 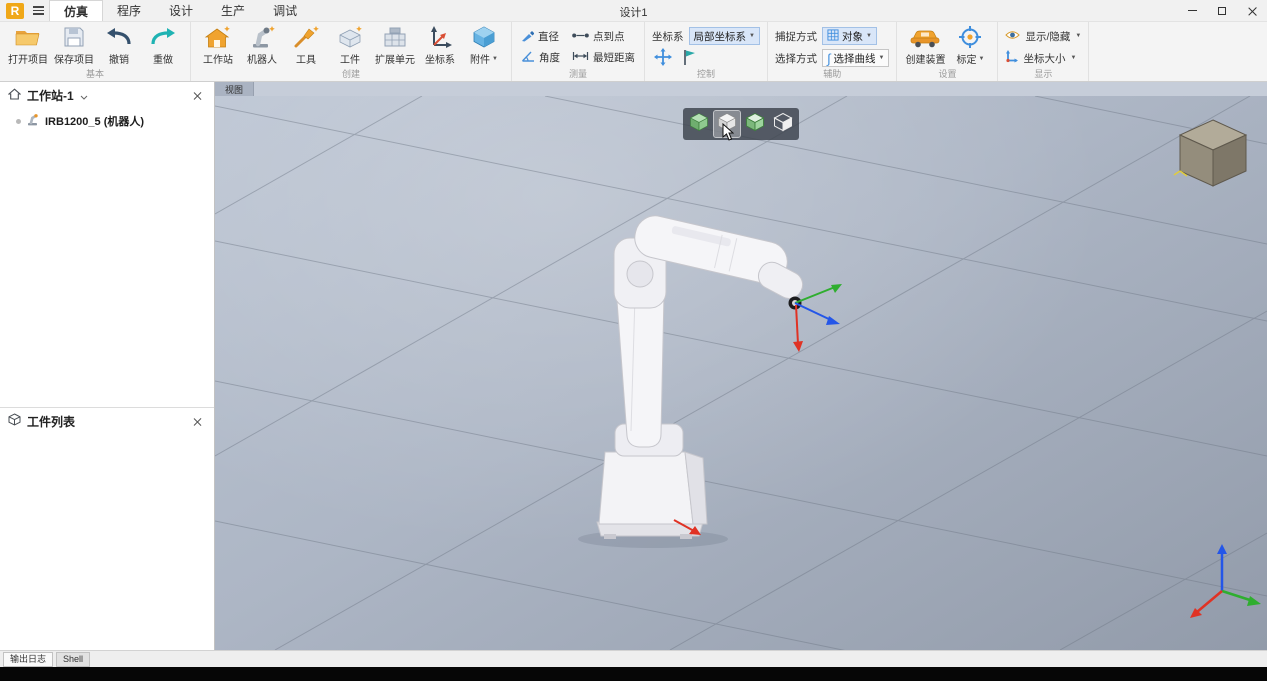 I want to click on display-mode-toolbar, so click(x=741, y=124).